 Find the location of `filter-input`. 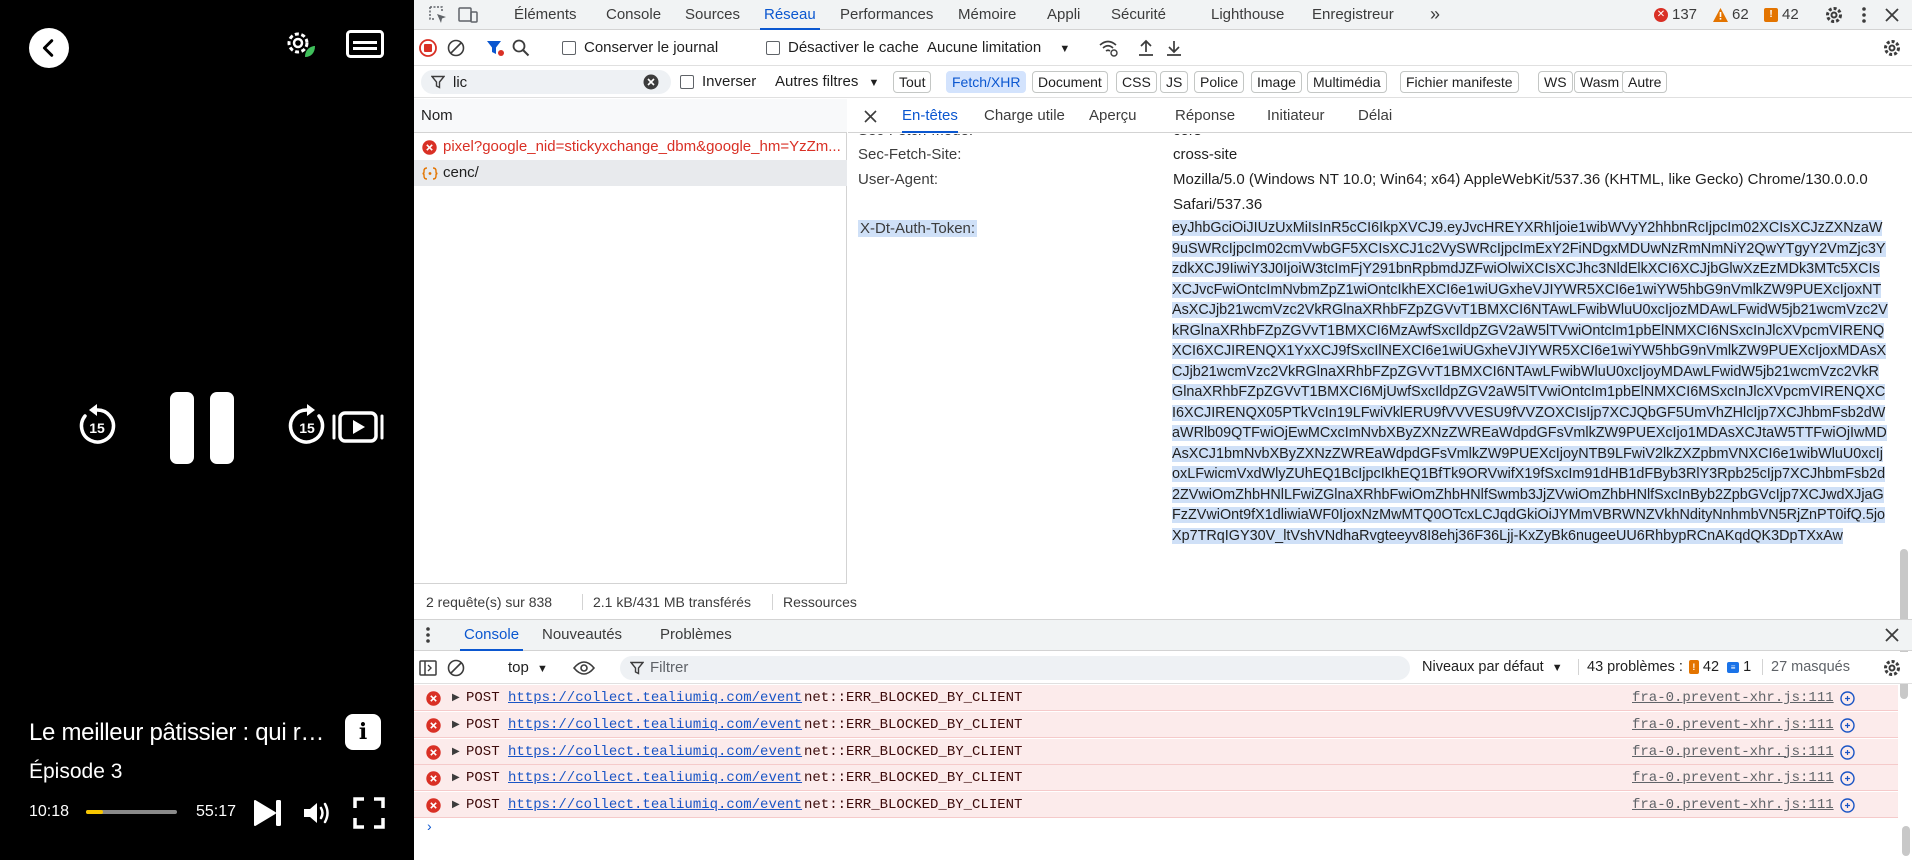

filter-input is located at coordinates (543, 82).